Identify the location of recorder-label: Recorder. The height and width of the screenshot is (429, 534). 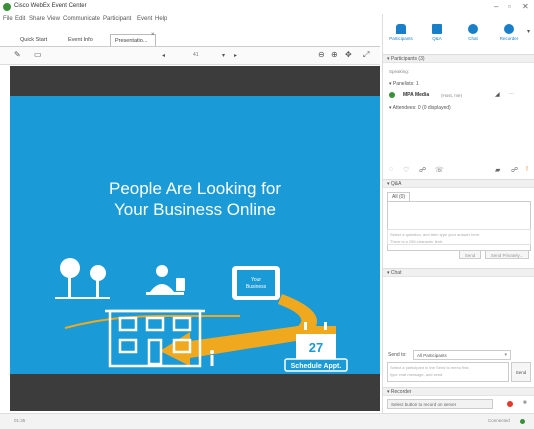
(509, 38).